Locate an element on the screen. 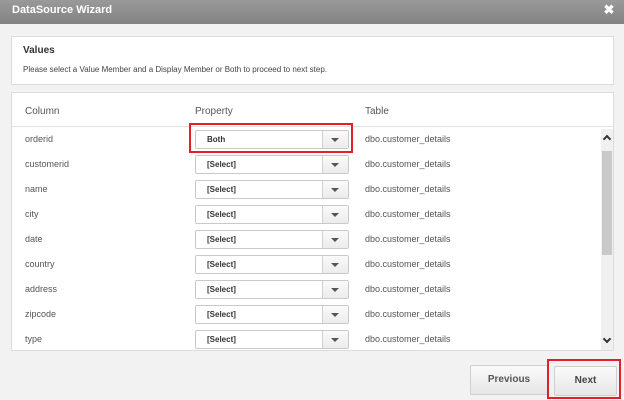 This screenshot has height=400, width=624. header-divider is located at coordinates (312, 126).